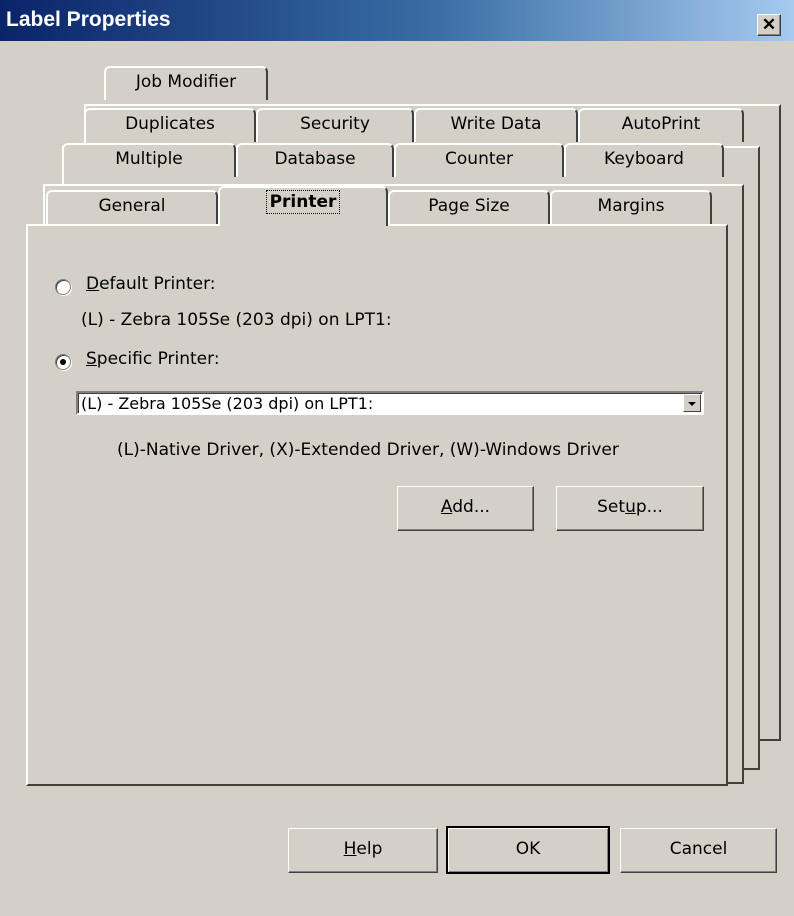 Image resolution: width=794 pixels, height=916 pixels. I want to click on tab-autoprint: AutoPrint, so click(661, 125).